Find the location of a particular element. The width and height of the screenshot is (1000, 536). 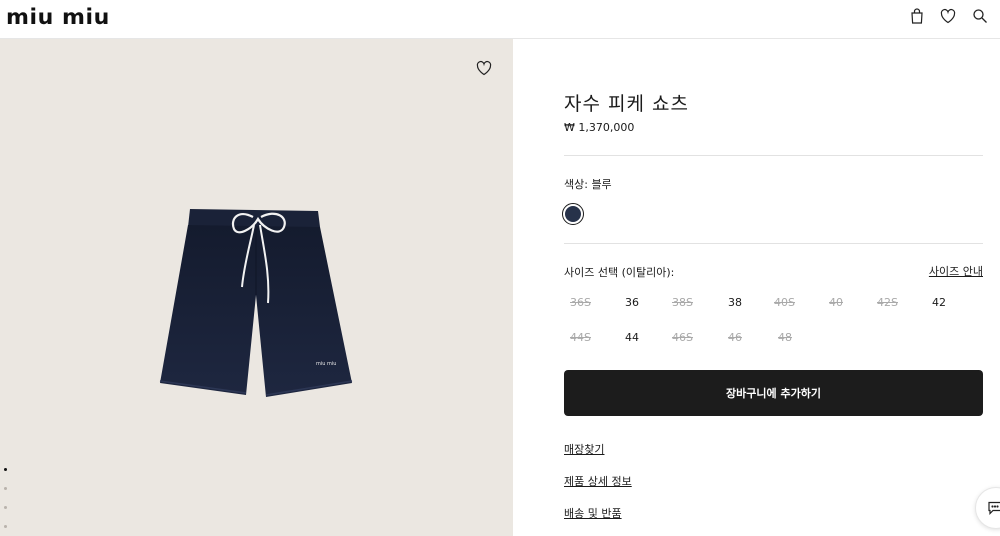

shopping-bag-icon is located at coordinates (917, 16).